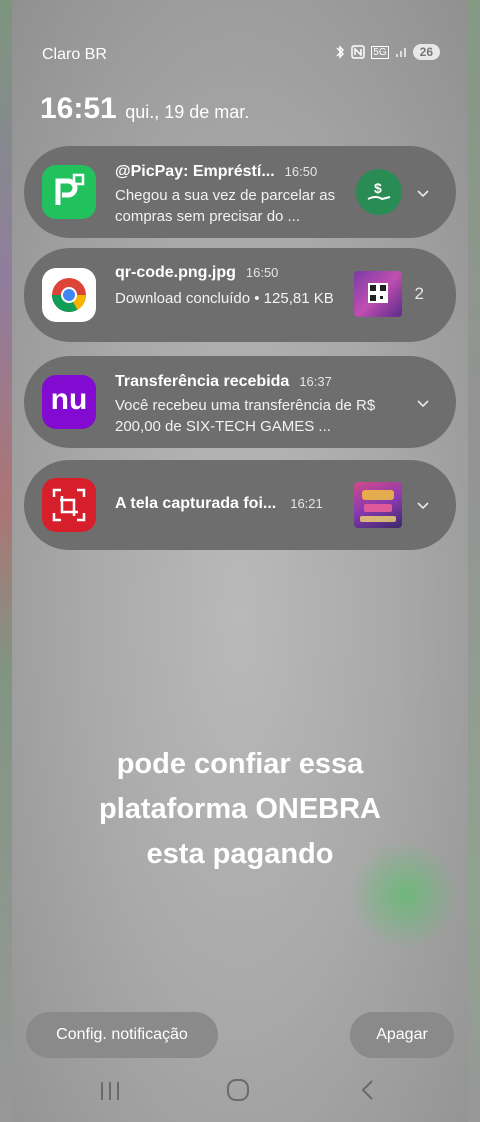  I want to click on nubank-icon-text: nu, so click(69, 399).